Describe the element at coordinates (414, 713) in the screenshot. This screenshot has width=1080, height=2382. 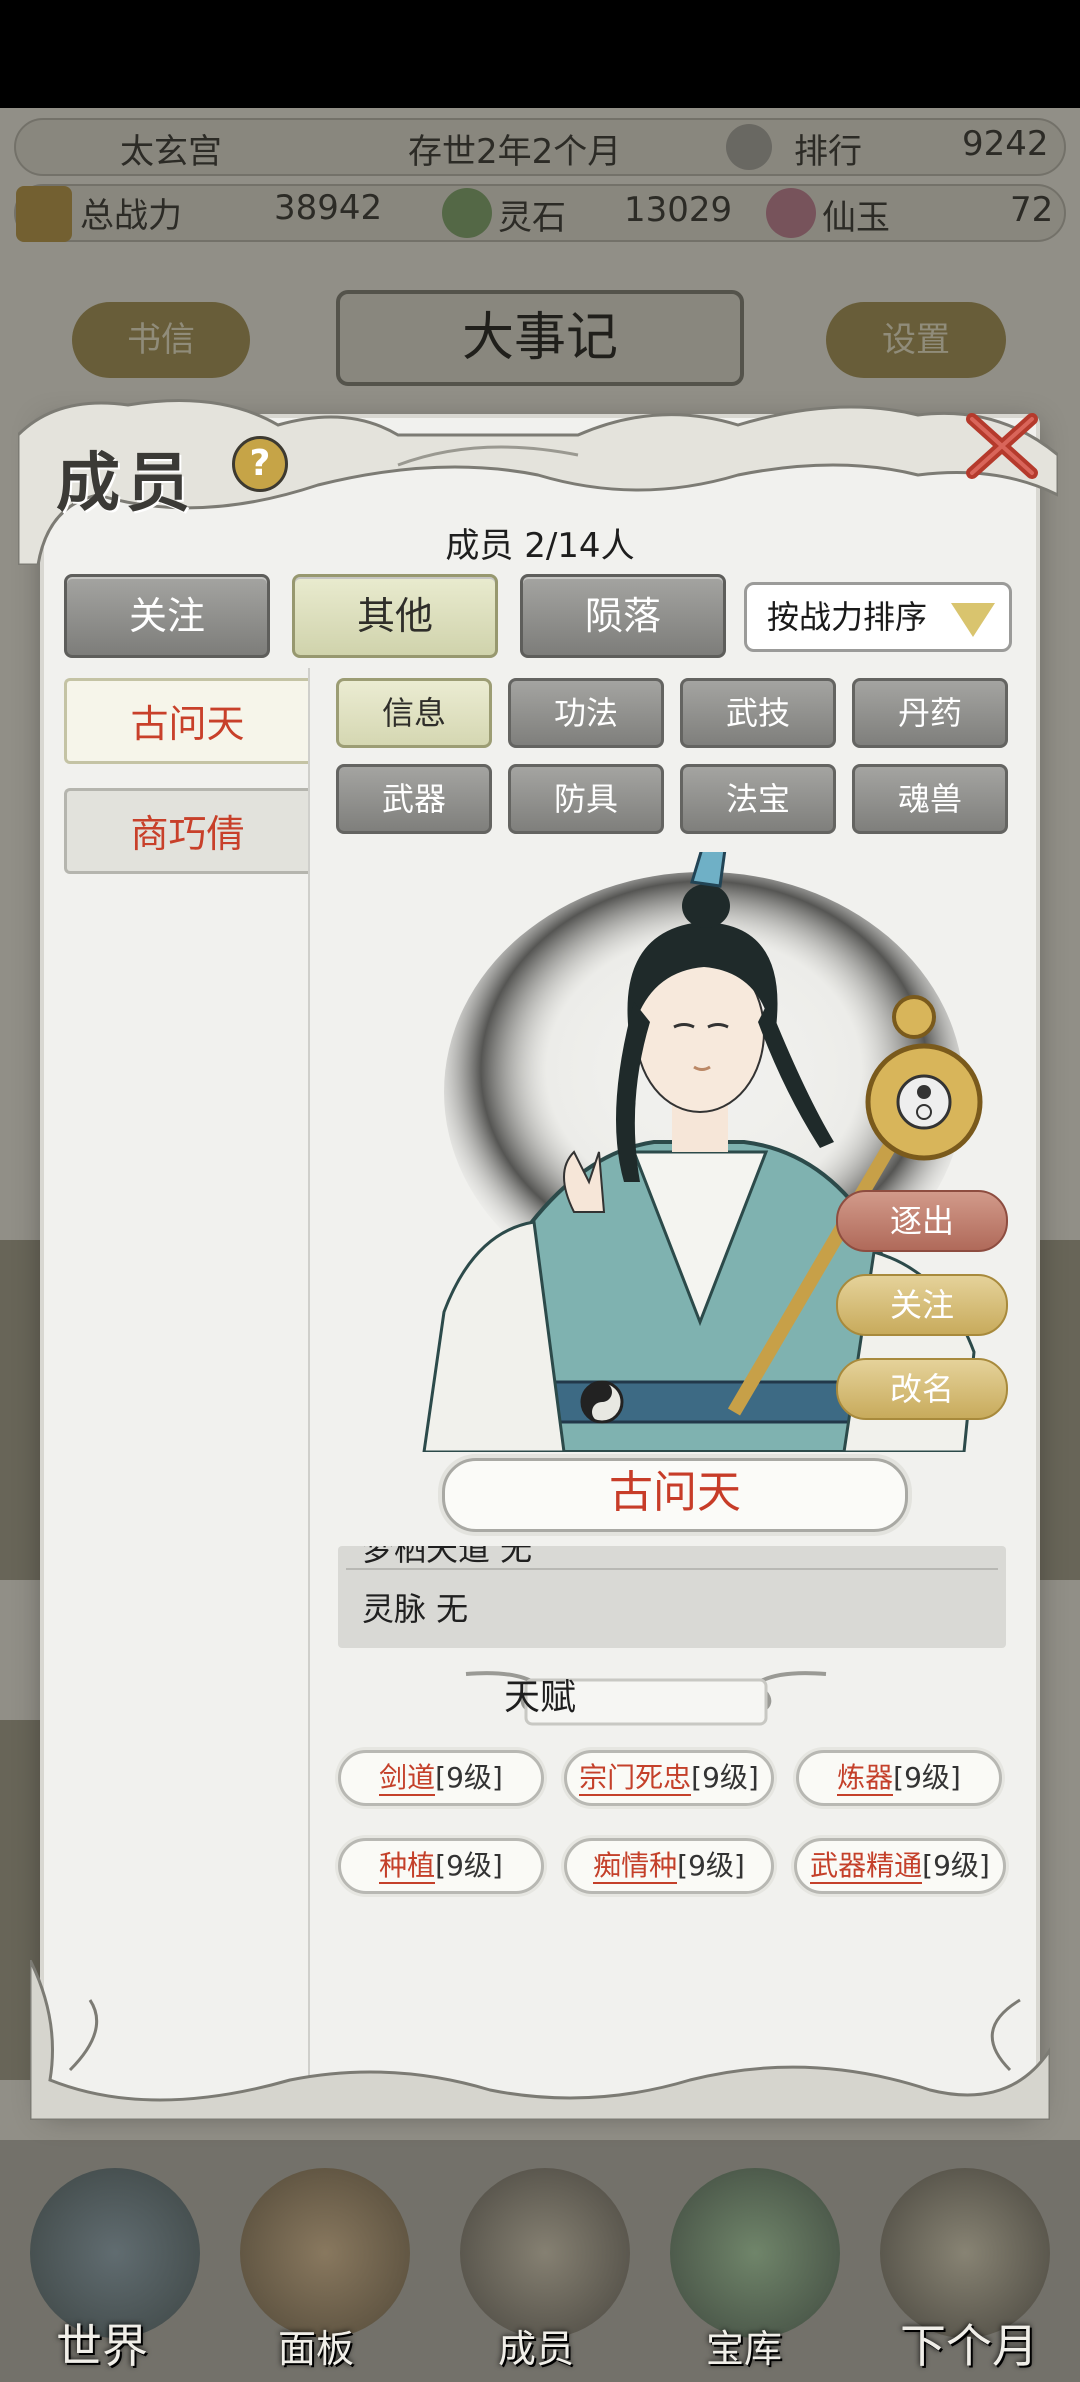
I see `subtab-info: 信息` at that location.